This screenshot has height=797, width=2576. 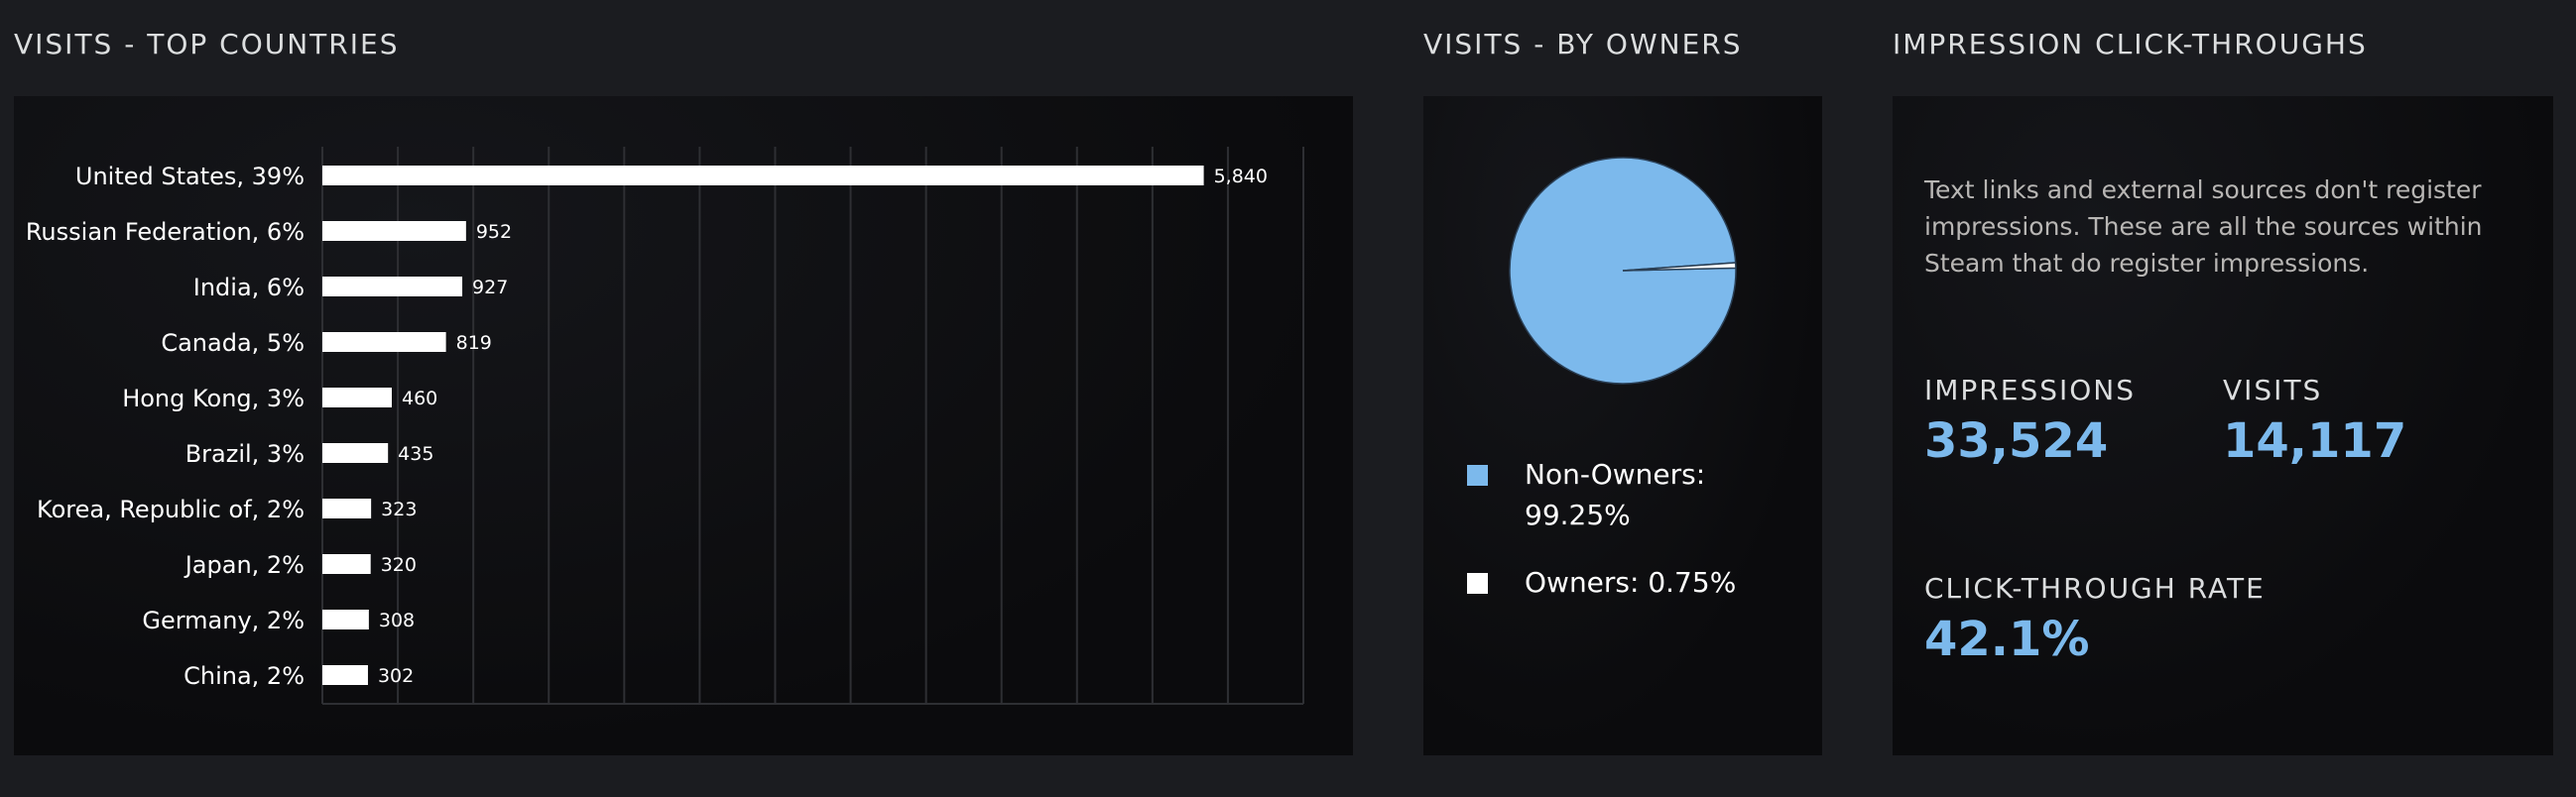 What do you see at coordinates (399, 565) in the screenshot?
I see `bar-value-label: 320` at bounding box center [399, 565].